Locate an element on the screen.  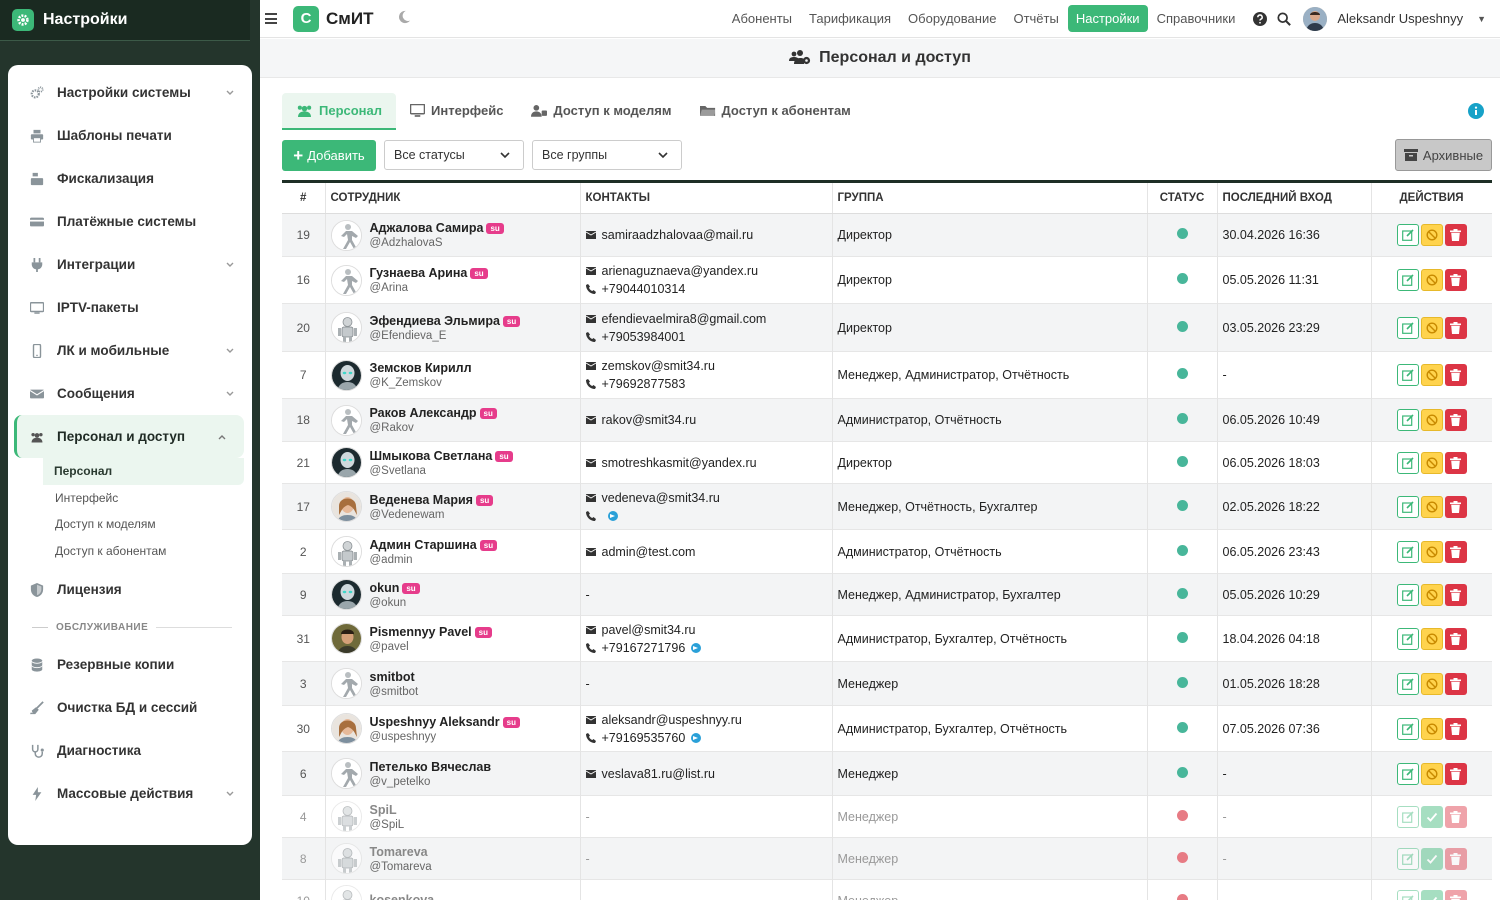
table-row: 10 kosenkova - Менеджер is located at coordinates (887, 889).